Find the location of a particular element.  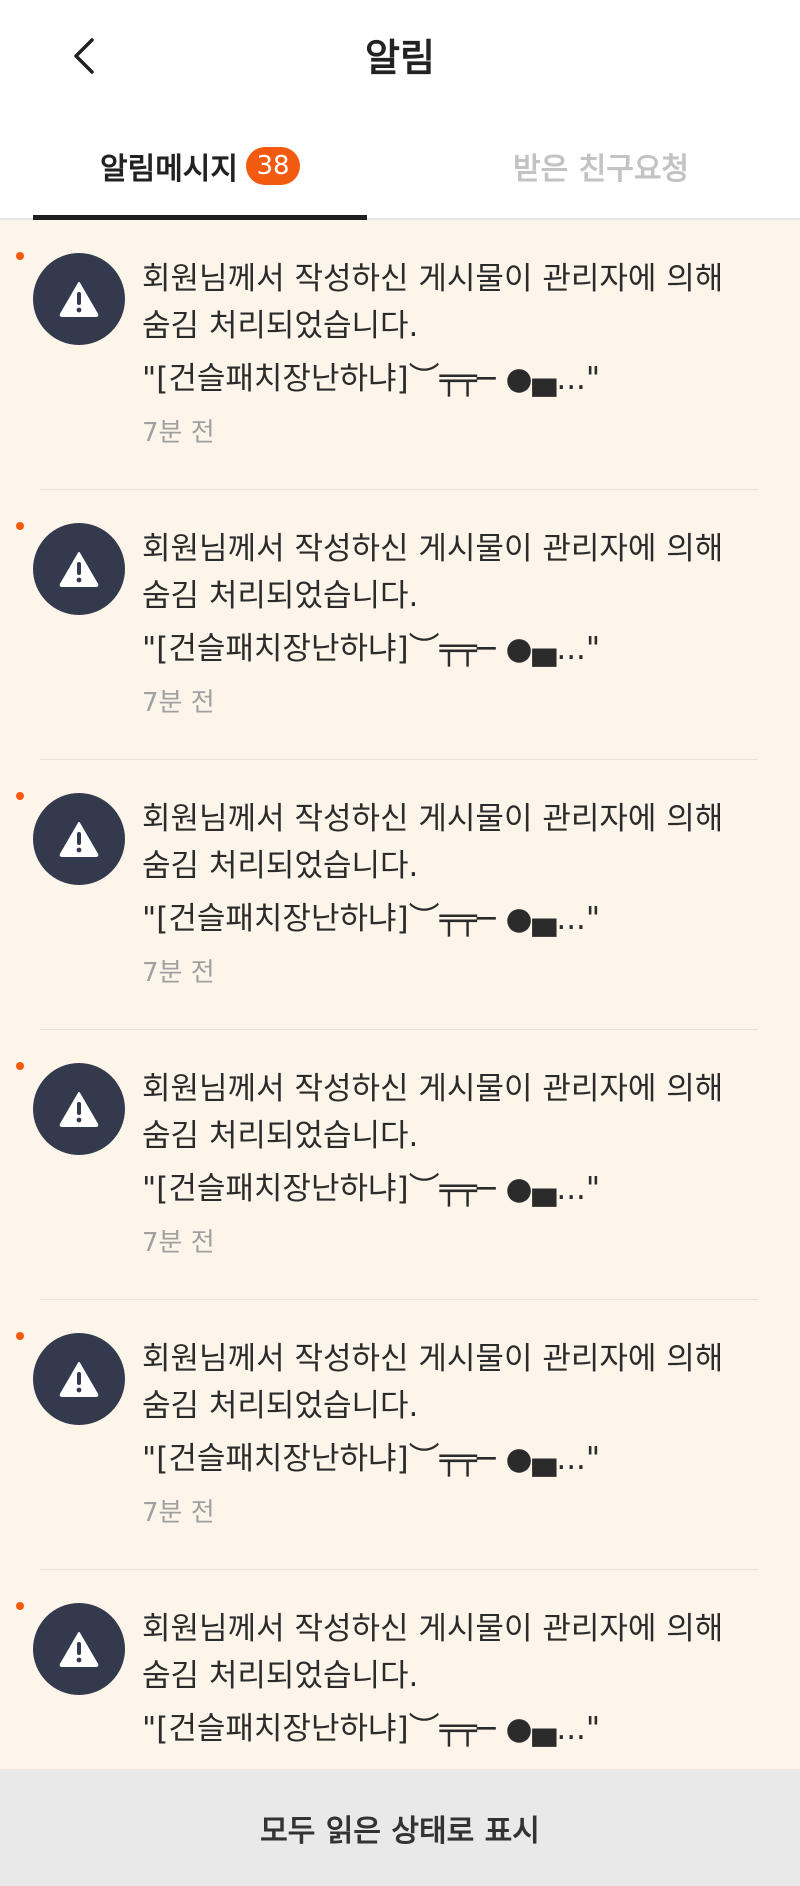

tab-label: 받은 친구요청 is located at coordinates (601, 169).